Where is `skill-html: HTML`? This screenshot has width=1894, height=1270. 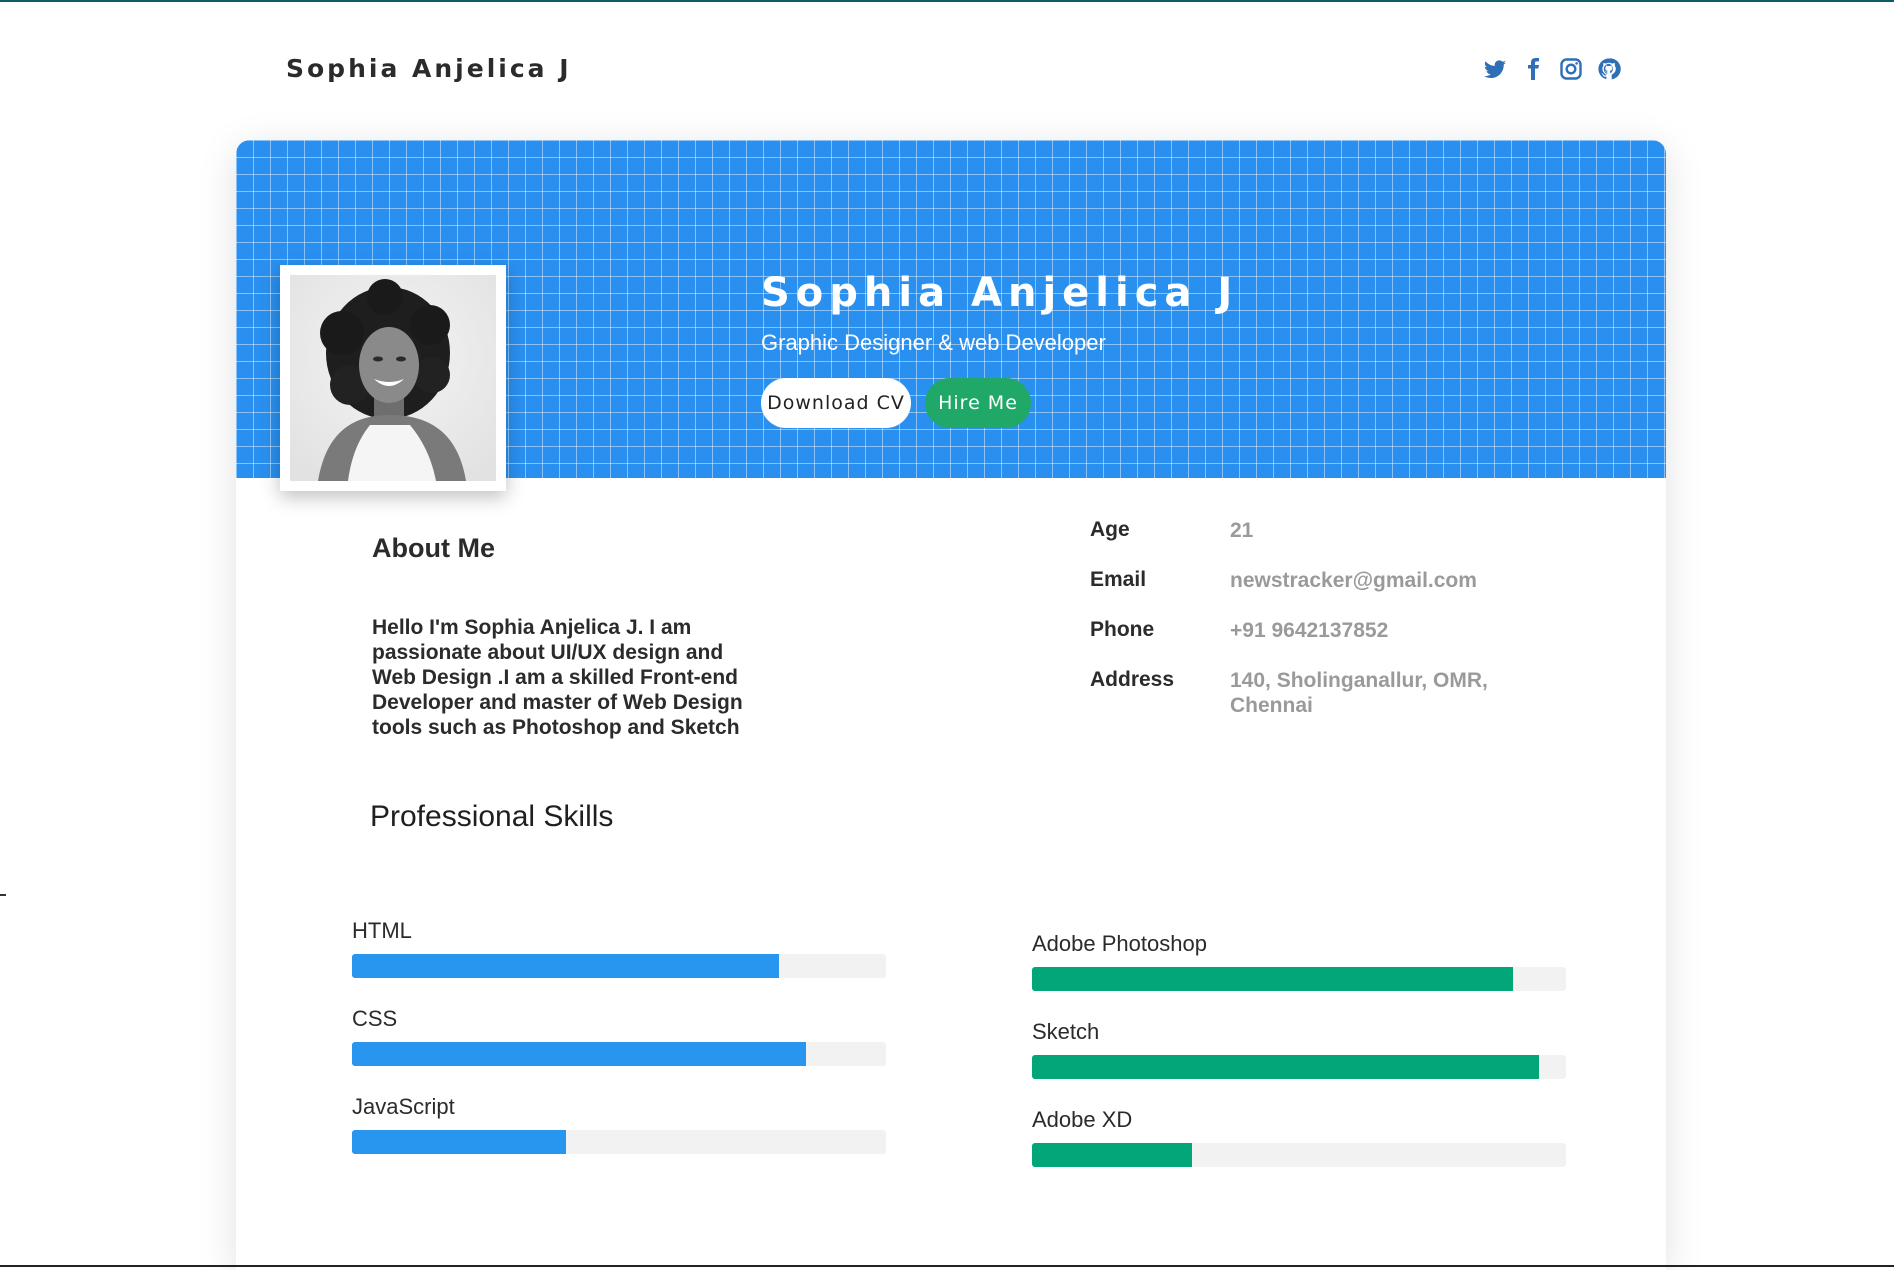 skill-html: HTML is located at coordinates (619, 948).